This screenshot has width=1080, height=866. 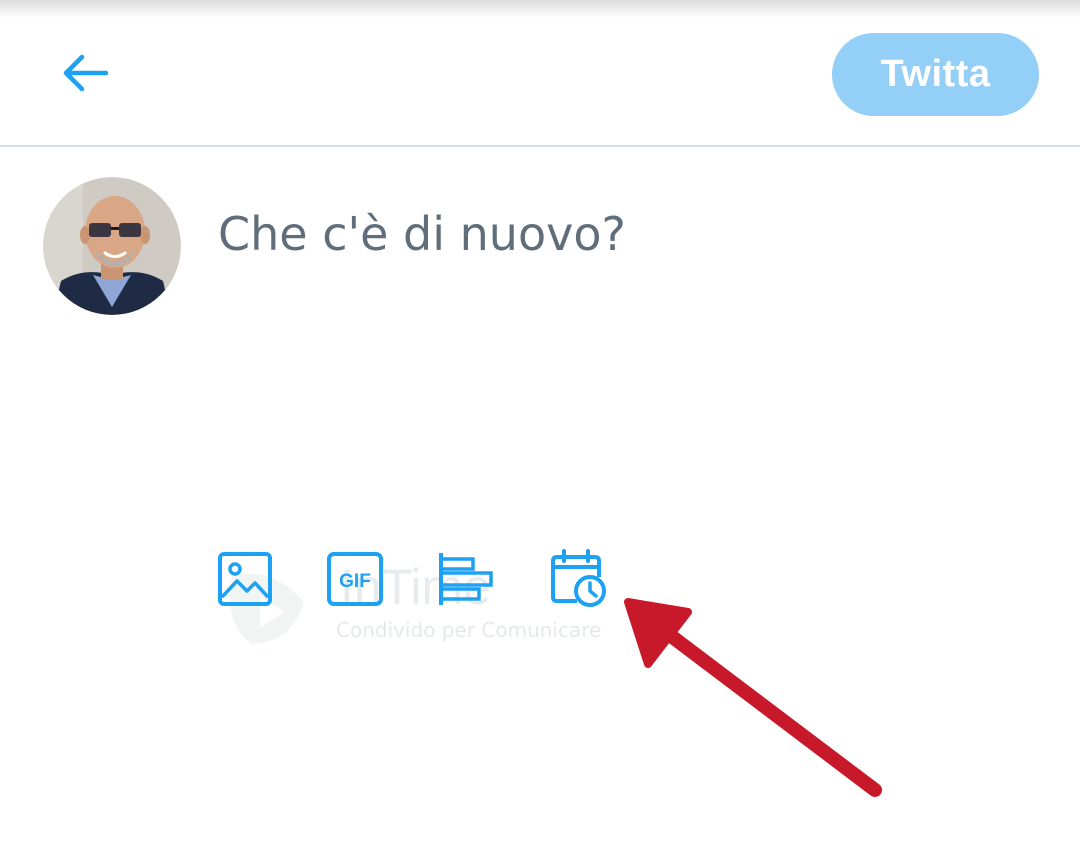 I want to click on poll-icon, so click(x=466, y=579).